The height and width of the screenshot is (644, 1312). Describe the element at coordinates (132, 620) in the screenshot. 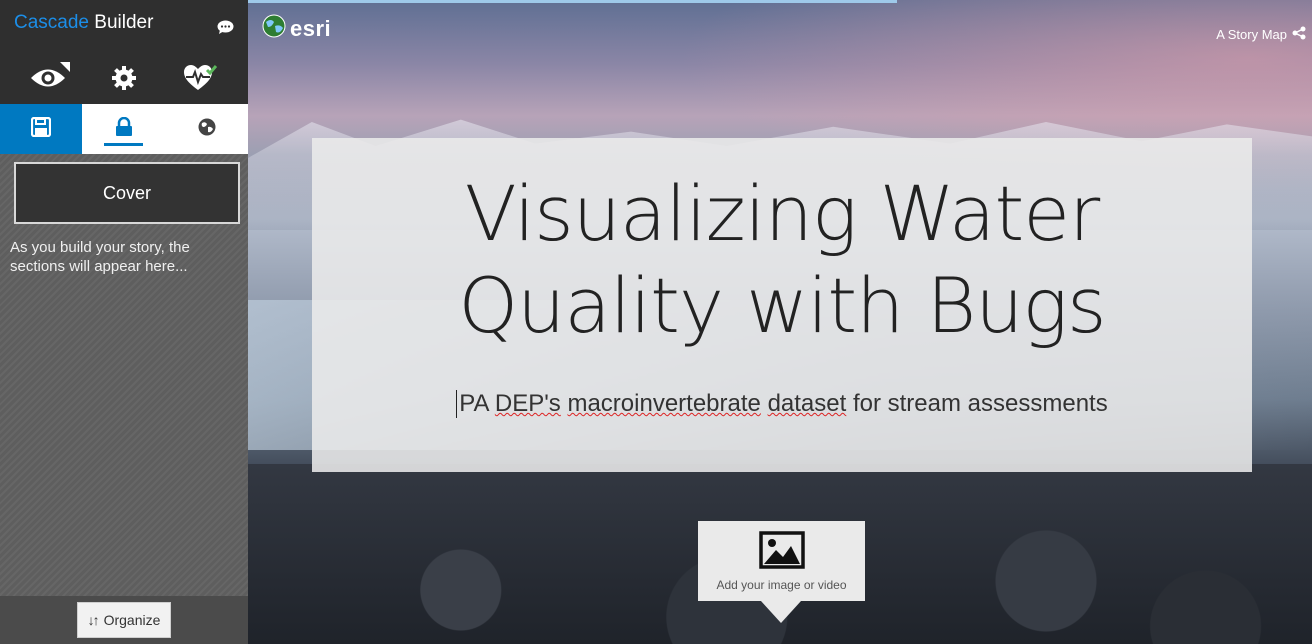

I see `organize-label: Organize` at that location.